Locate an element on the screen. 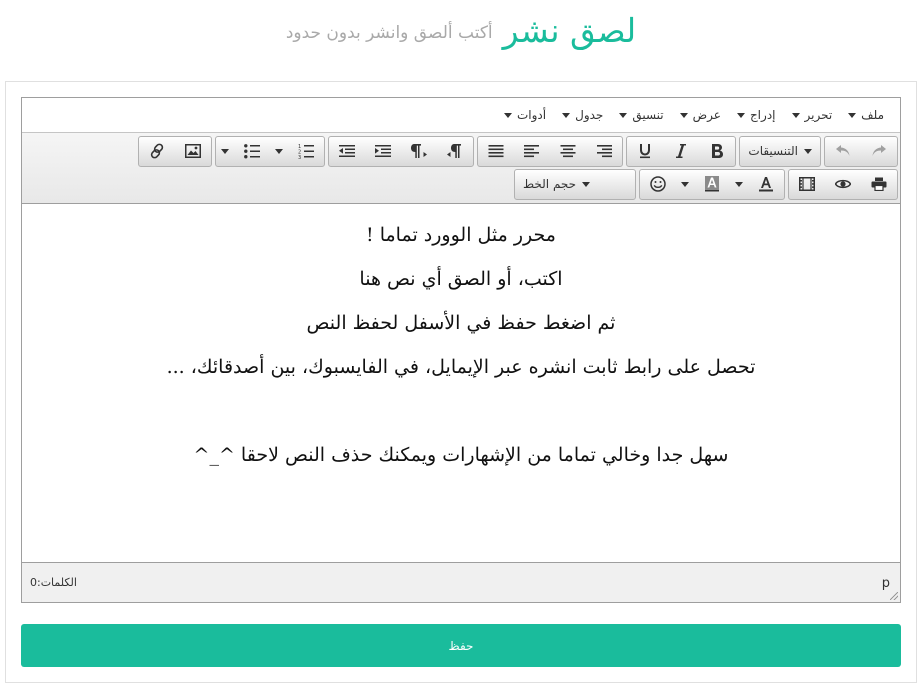 The height and width of the screenshot is (687, 922). editor-toolbar: التنسيقات 1 2 3 حجم الخط is located at coordinates (461, 168).